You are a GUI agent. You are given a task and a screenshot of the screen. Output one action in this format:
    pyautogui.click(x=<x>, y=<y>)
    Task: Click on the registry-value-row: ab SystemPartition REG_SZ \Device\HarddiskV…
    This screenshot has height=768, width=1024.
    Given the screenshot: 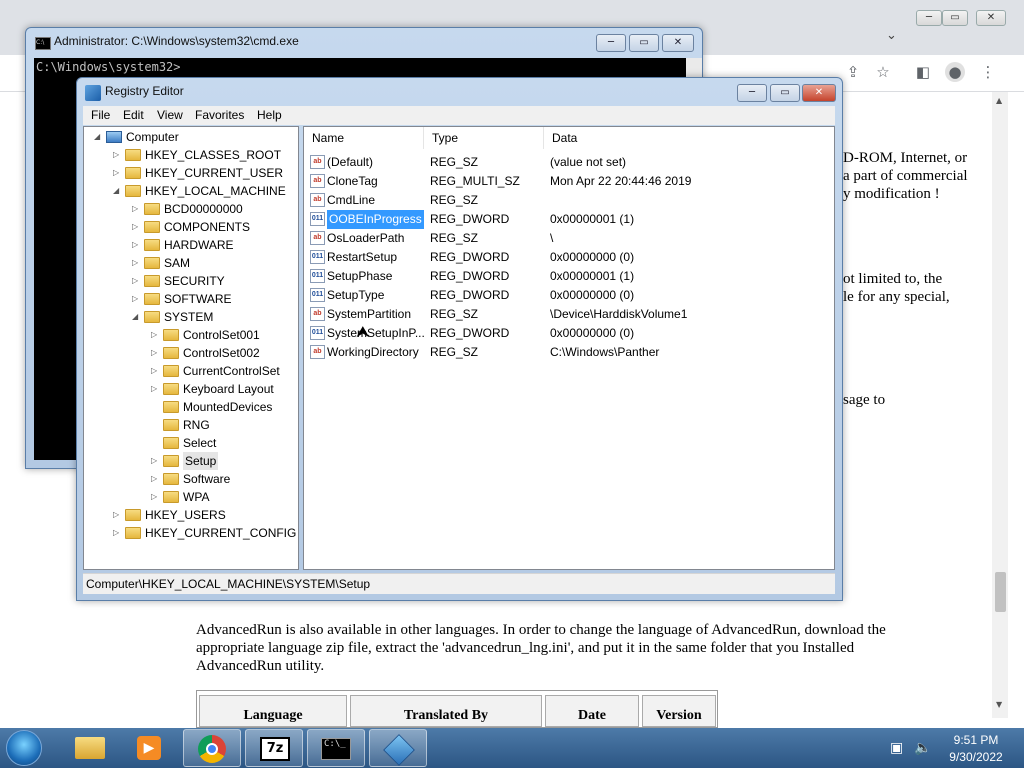 What is the action you would take?
    pyautogui.click(x=570, y=314)
    